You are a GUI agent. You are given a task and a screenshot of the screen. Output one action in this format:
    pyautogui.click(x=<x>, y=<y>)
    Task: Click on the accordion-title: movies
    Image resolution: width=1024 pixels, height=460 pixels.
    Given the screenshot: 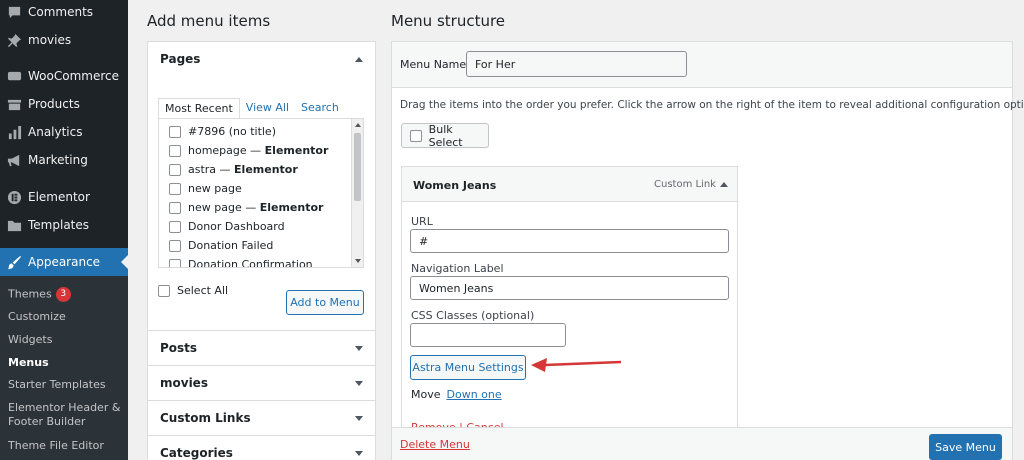 What is the action you would take?
    pyautogui.click(x=184, y=383)
    